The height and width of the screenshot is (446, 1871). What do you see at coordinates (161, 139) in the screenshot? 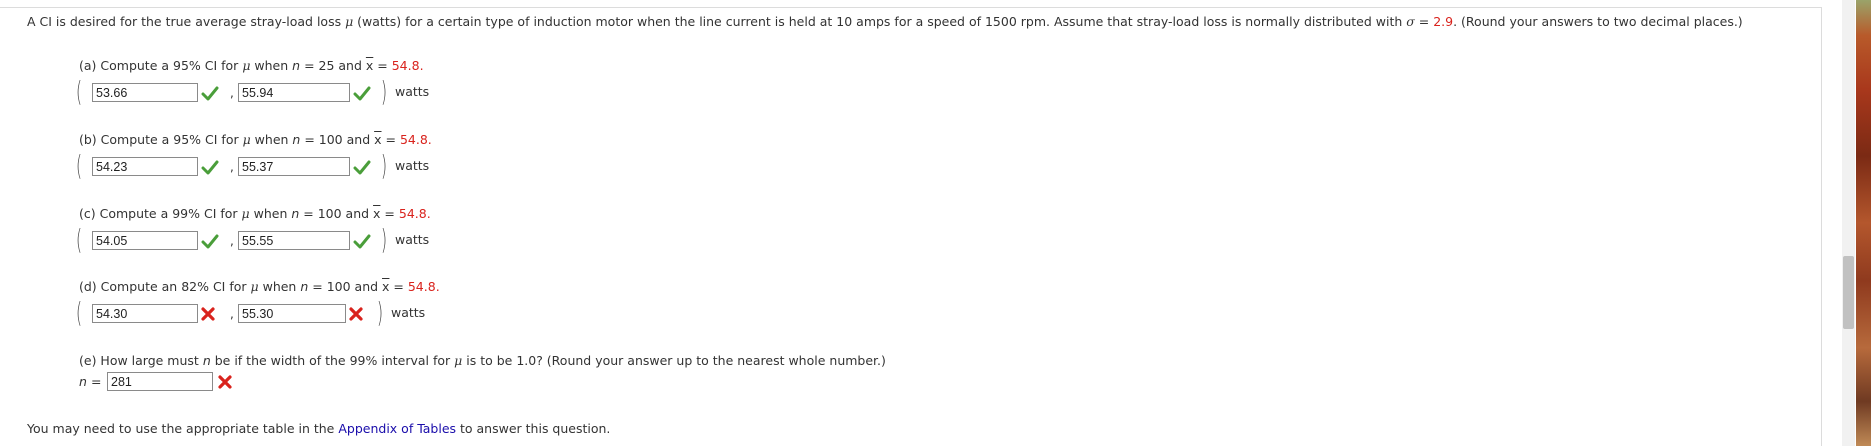
I see `q-text: (b) Compute a 95% CI for` at bounding box center [161, 139].